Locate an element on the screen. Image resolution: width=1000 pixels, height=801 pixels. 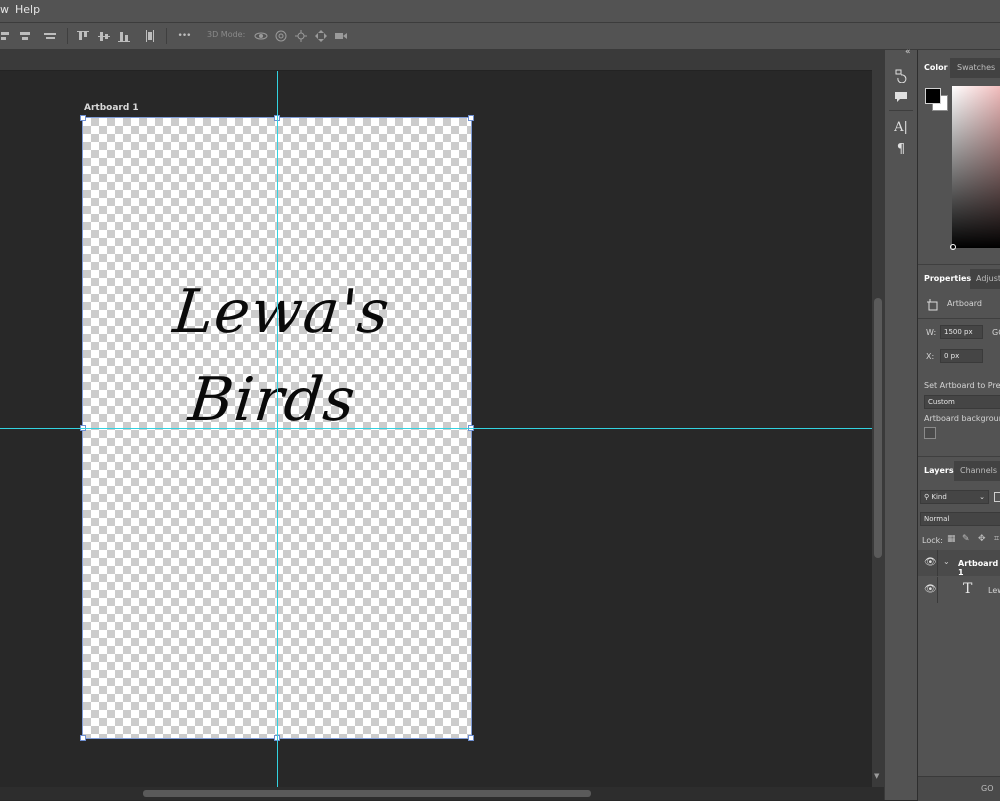
dock-divider is located at coordinates (901, 110).